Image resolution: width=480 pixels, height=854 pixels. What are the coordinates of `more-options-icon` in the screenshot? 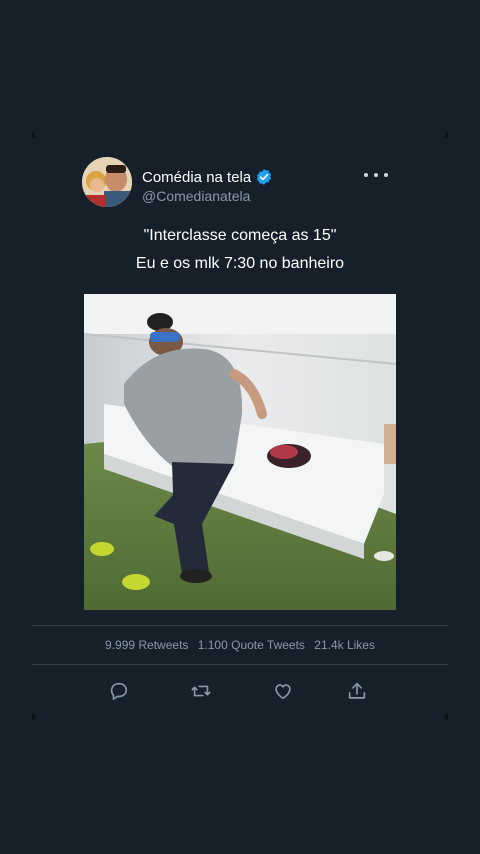 It's located at (376, 175).